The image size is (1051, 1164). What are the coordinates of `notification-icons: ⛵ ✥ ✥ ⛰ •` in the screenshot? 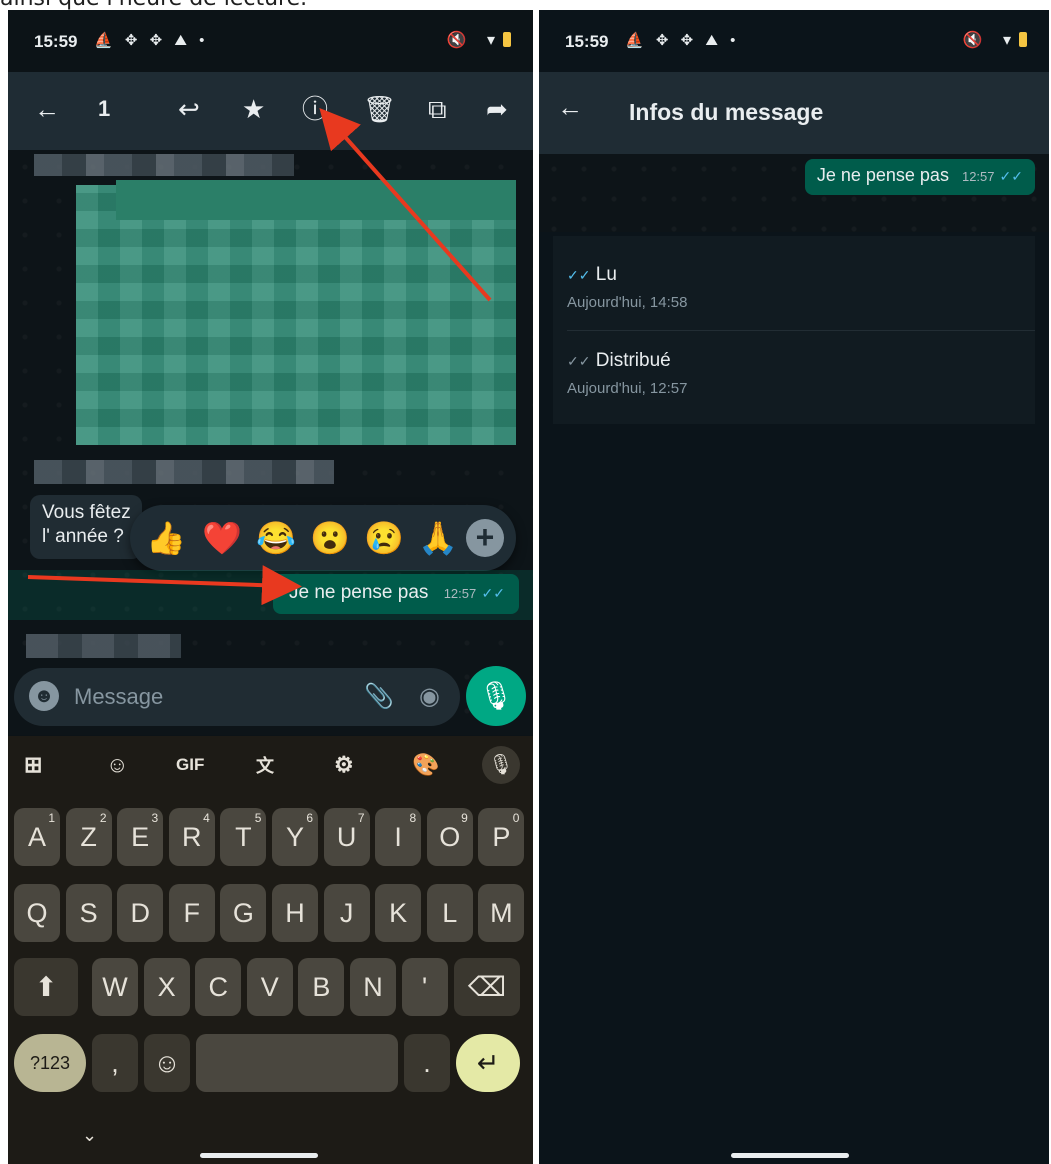 It's located at (682, 40).